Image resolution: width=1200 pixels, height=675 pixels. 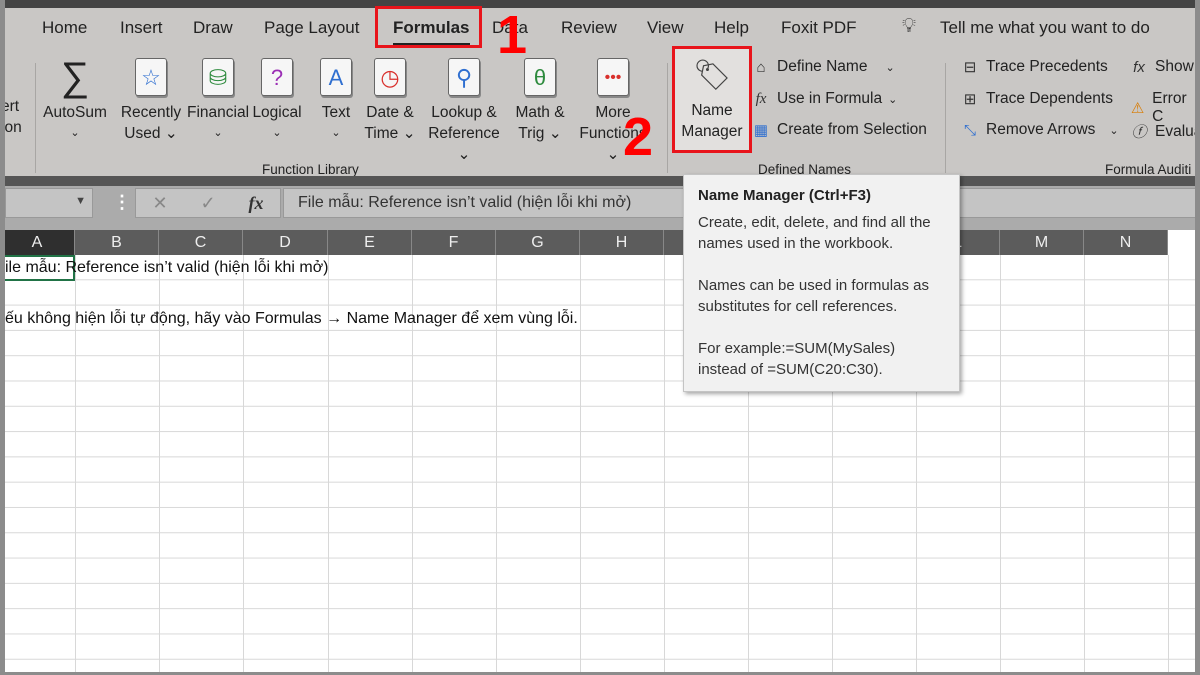 What do you see at coordinates (761, 130) in the screenshot?
I see `table-tag-icon: ▦` at bounding box center [761, 130].